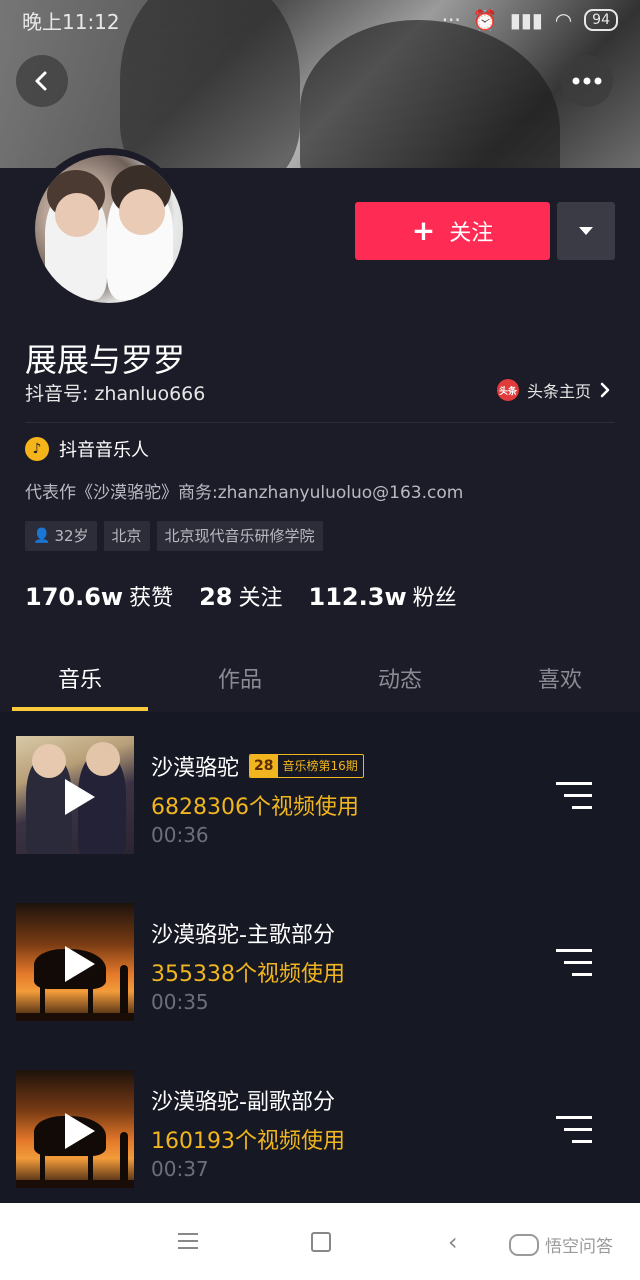 Image resolution: width=640 pixels, height=1280 pixels. What do you see at coordinates (320, 422) in the screenshot?
I see `divider` at bounding box center [320, 422].